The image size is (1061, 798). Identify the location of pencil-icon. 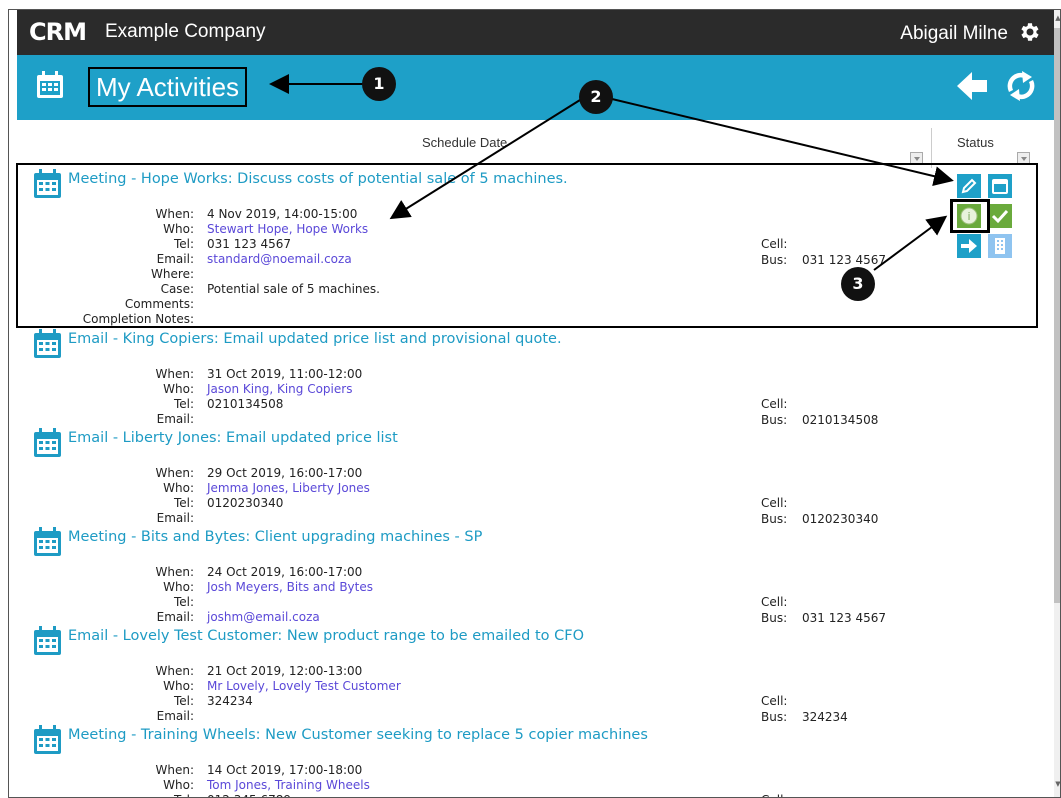
(969, 186).